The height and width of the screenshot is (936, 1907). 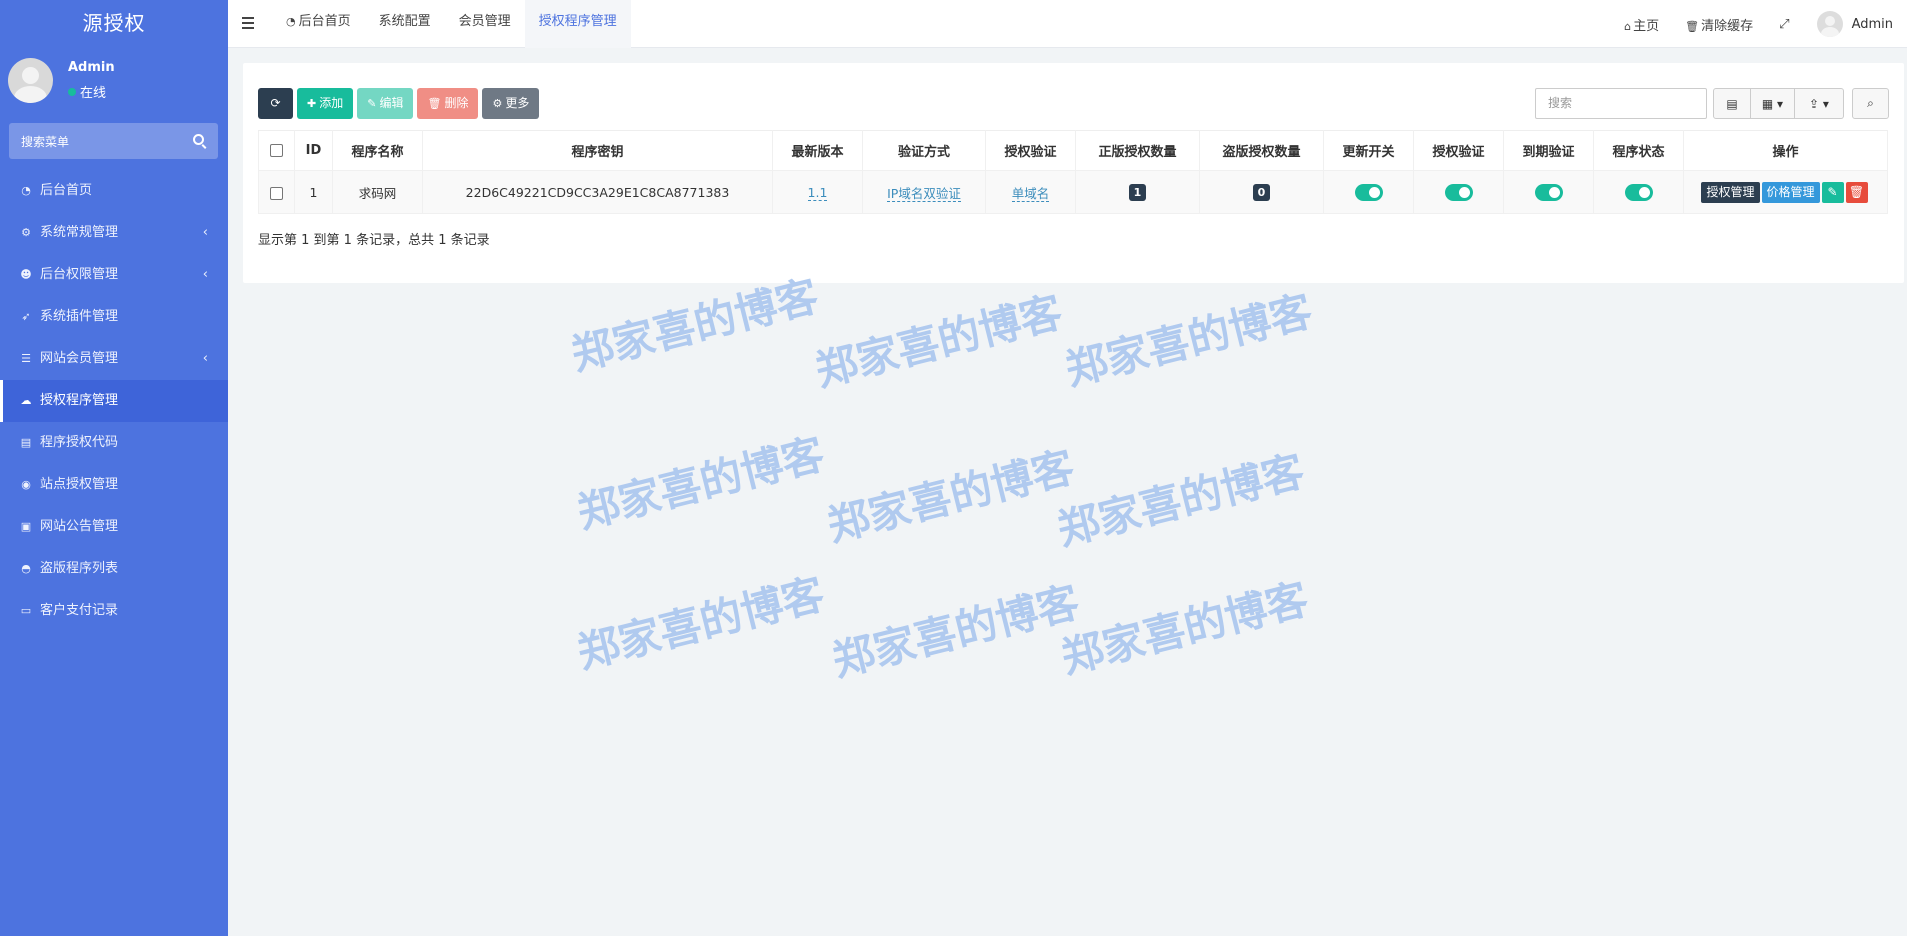 I want to click on sidebar-item-notice: ▣ 网站公告管理, so click(x=114, y=527).